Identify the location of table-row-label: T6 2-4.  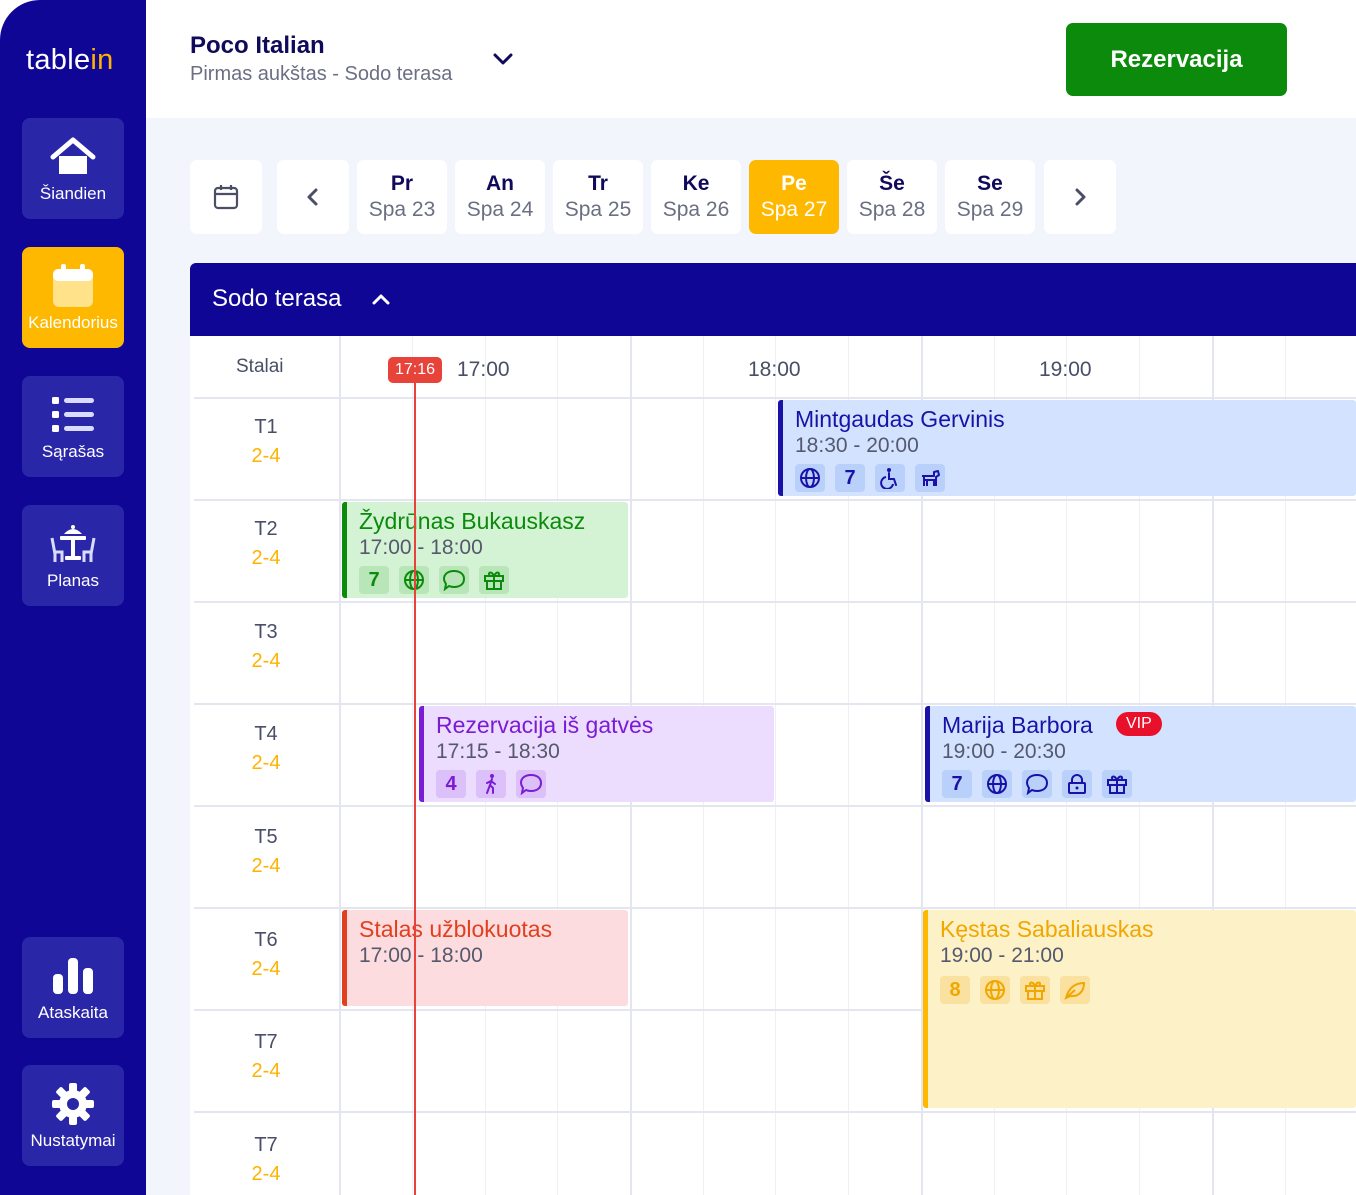
(266, 955).